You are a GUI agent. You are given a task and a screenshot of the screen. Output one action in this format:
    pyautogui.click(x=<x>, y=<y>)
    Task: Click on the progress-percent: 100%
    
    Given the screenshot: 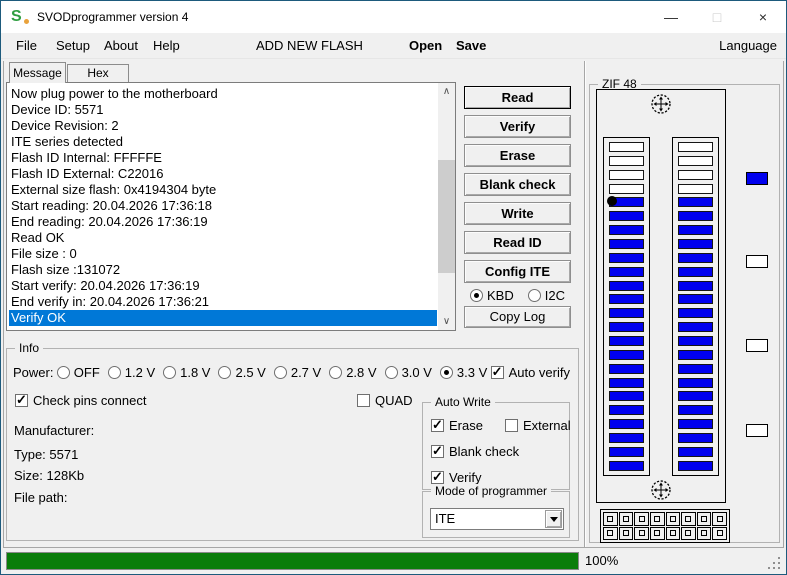 What is the action you would take?
    pyautogui.click(x=602, y=560)
    